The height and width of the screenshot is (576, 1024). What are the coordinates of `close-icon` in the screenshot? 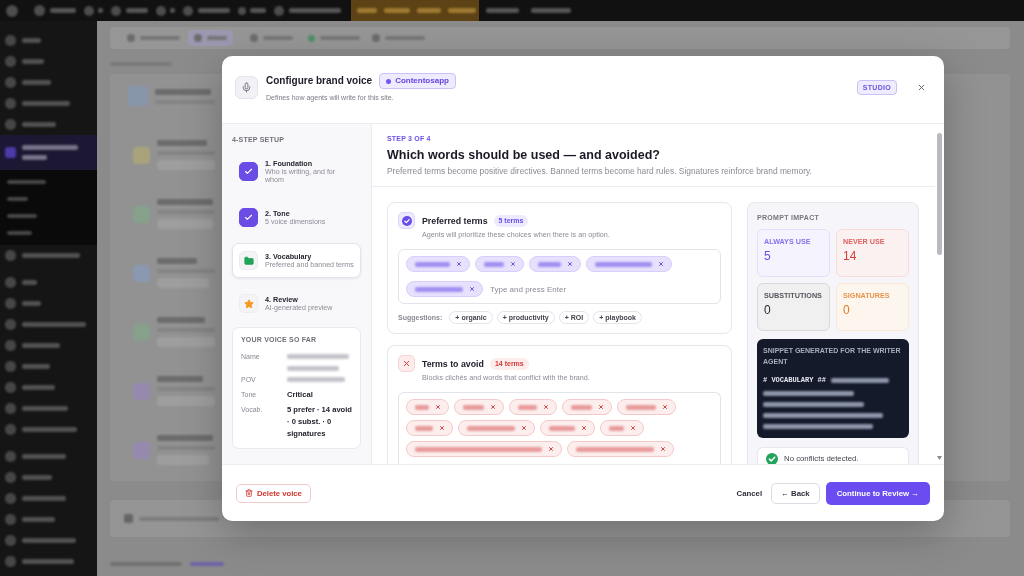 It's located at (921, 87).